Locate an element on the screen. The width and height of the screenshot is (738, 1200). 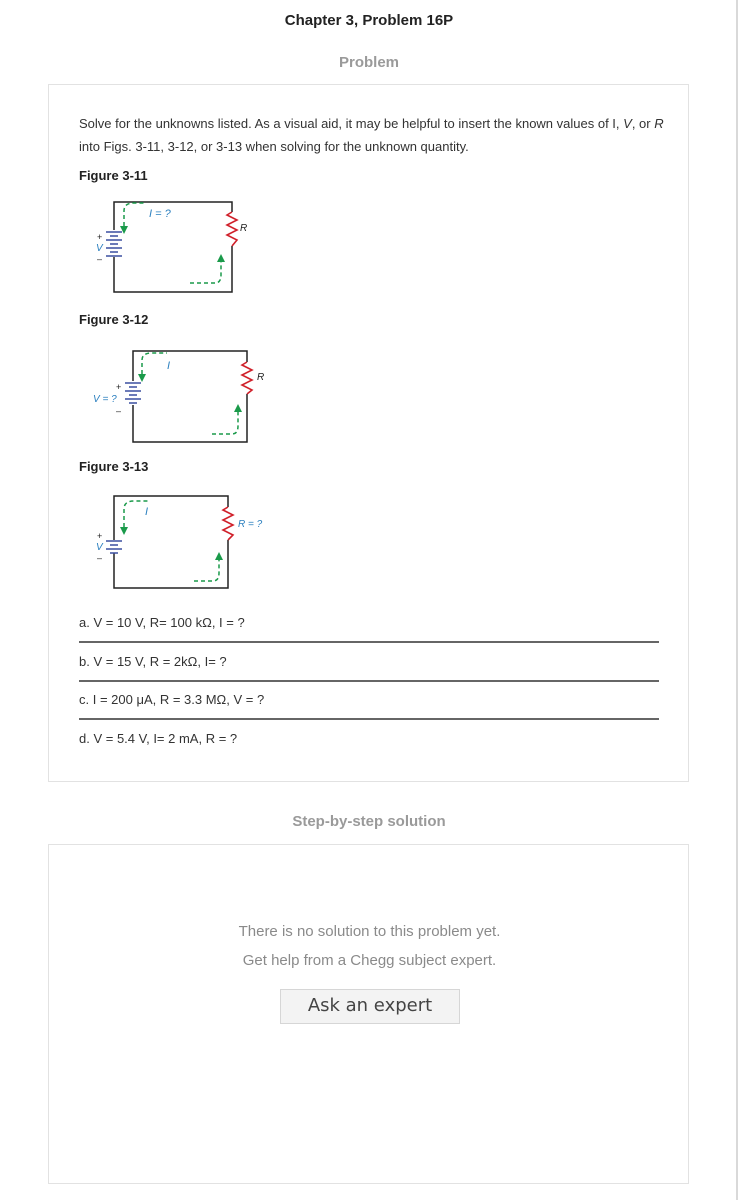
part-b: b. V = 15 V, R = 2kΩ, I= ? is located at coordinates (153, 661).